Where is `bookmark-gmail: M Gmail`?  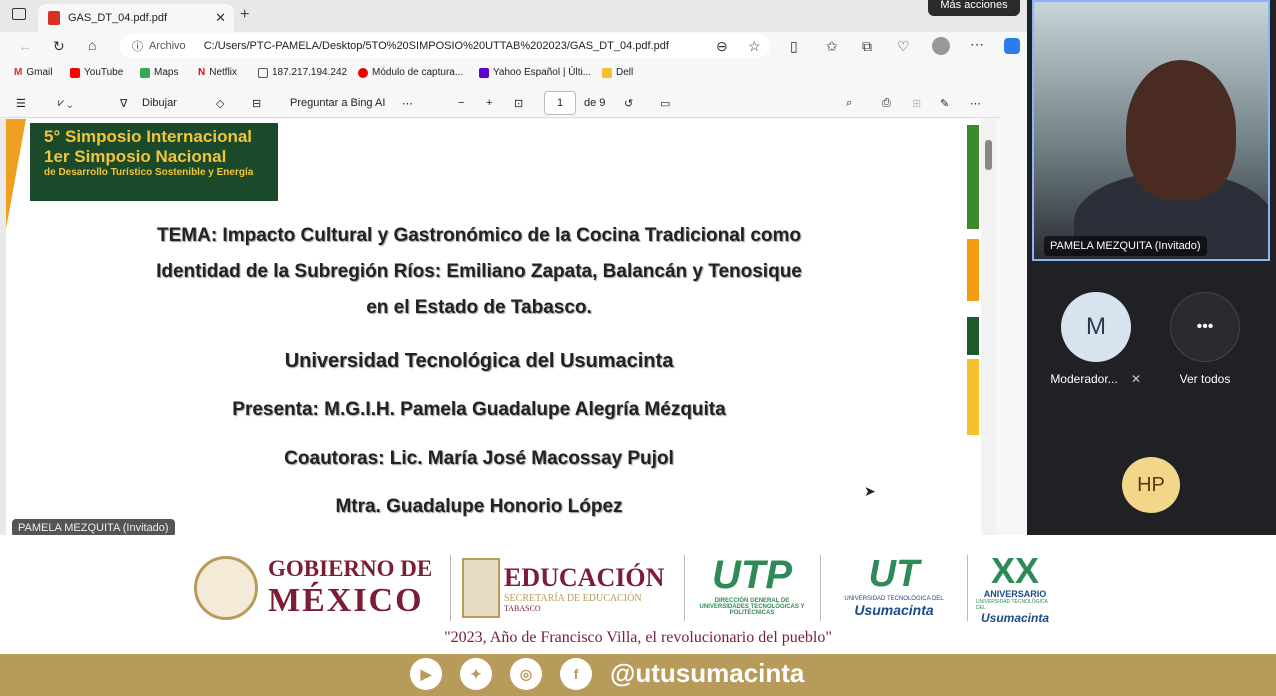
bookmark-gmail: M Gmail is located at coordinates (33, 72).